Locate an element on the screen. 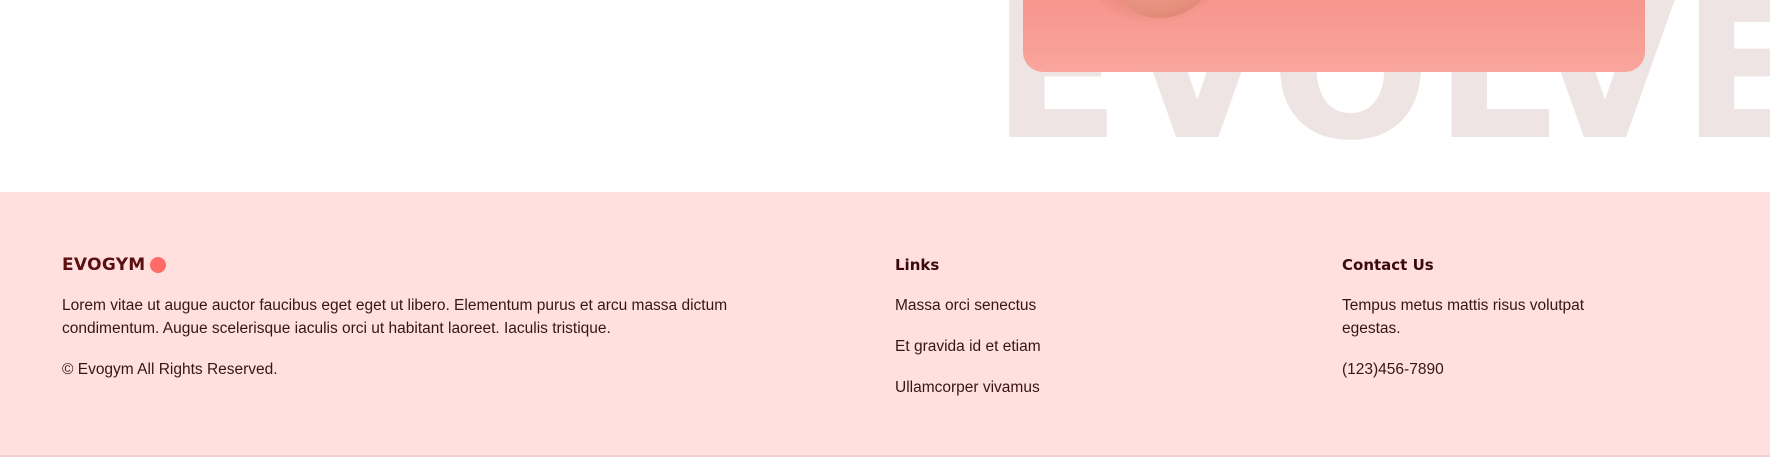  logo-dot-icon is located at coordinates (157, 265).